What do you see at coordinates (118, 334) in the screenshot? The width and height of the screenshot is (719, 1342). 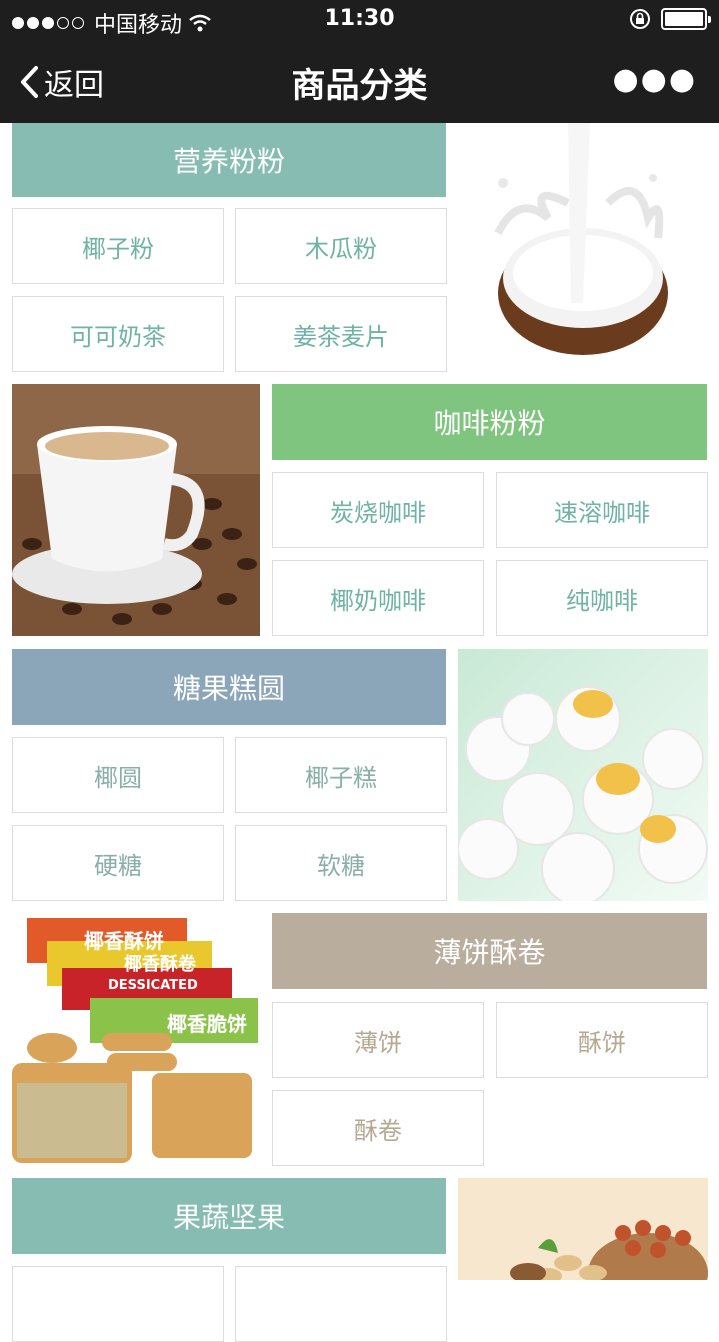 I see `category-item: 可可奶茶` at bounding box center [118, 334].